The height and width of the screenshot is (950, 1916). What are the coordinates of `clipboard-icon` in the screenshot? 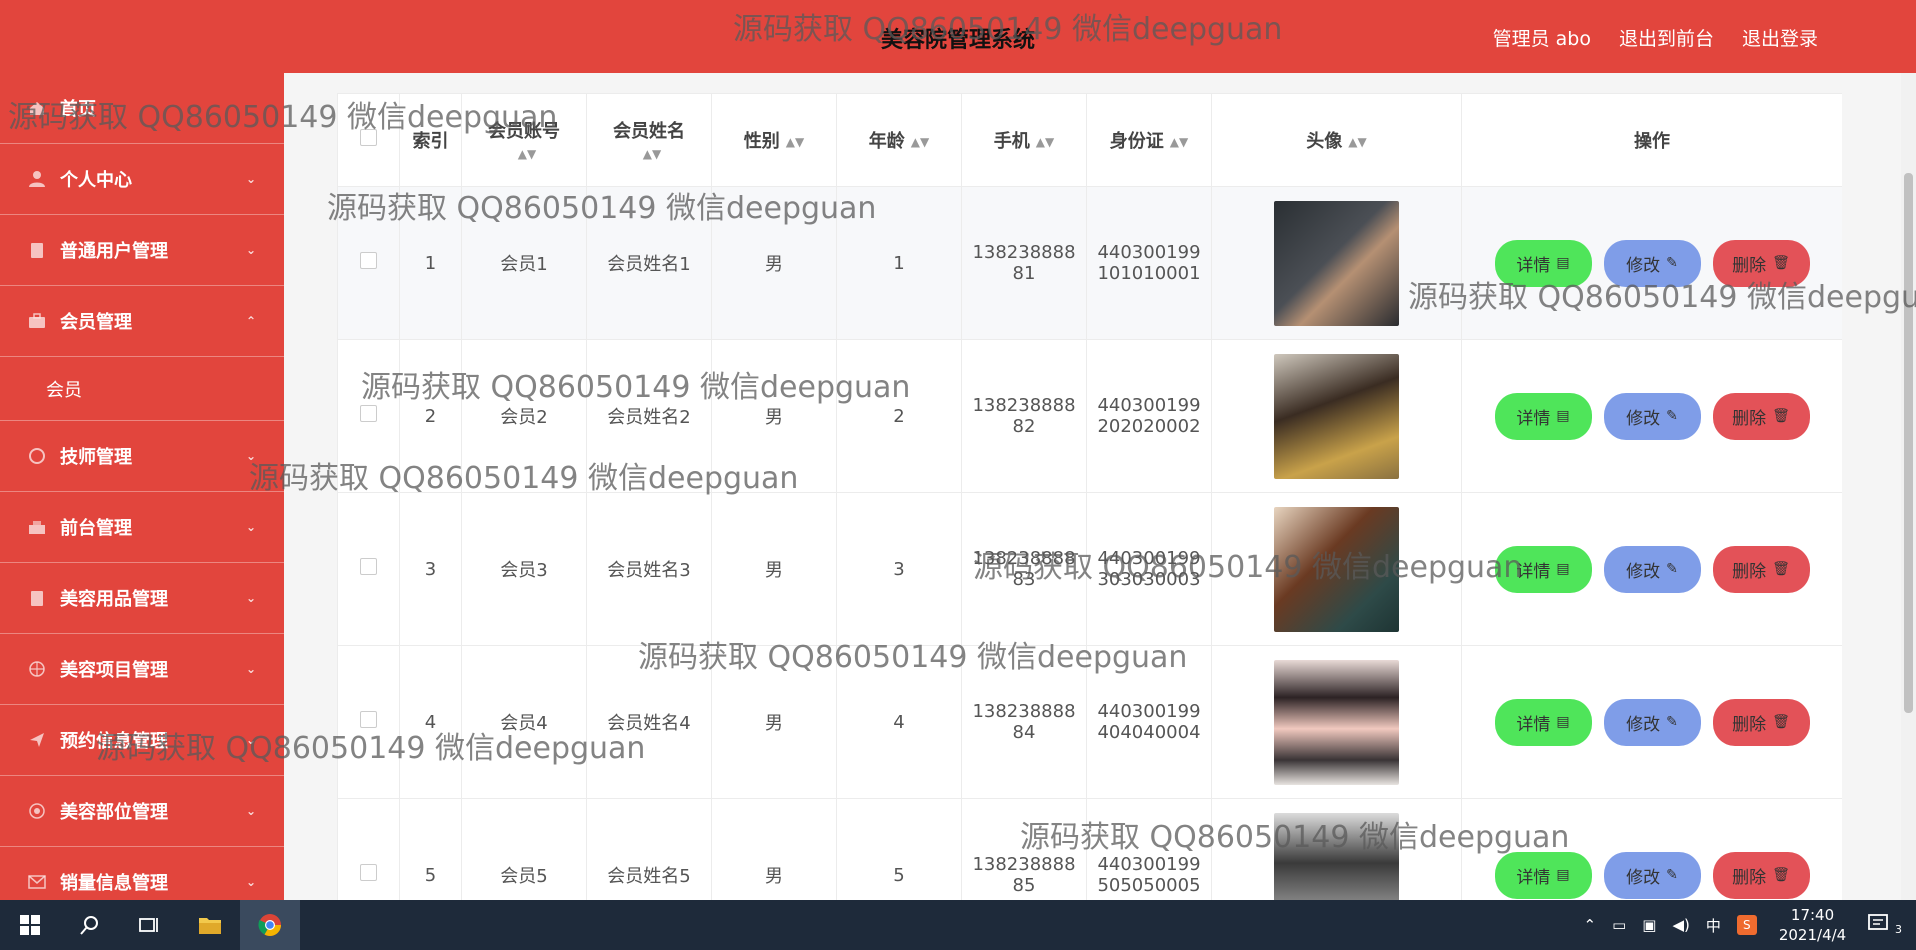 It's located at (37, 250).